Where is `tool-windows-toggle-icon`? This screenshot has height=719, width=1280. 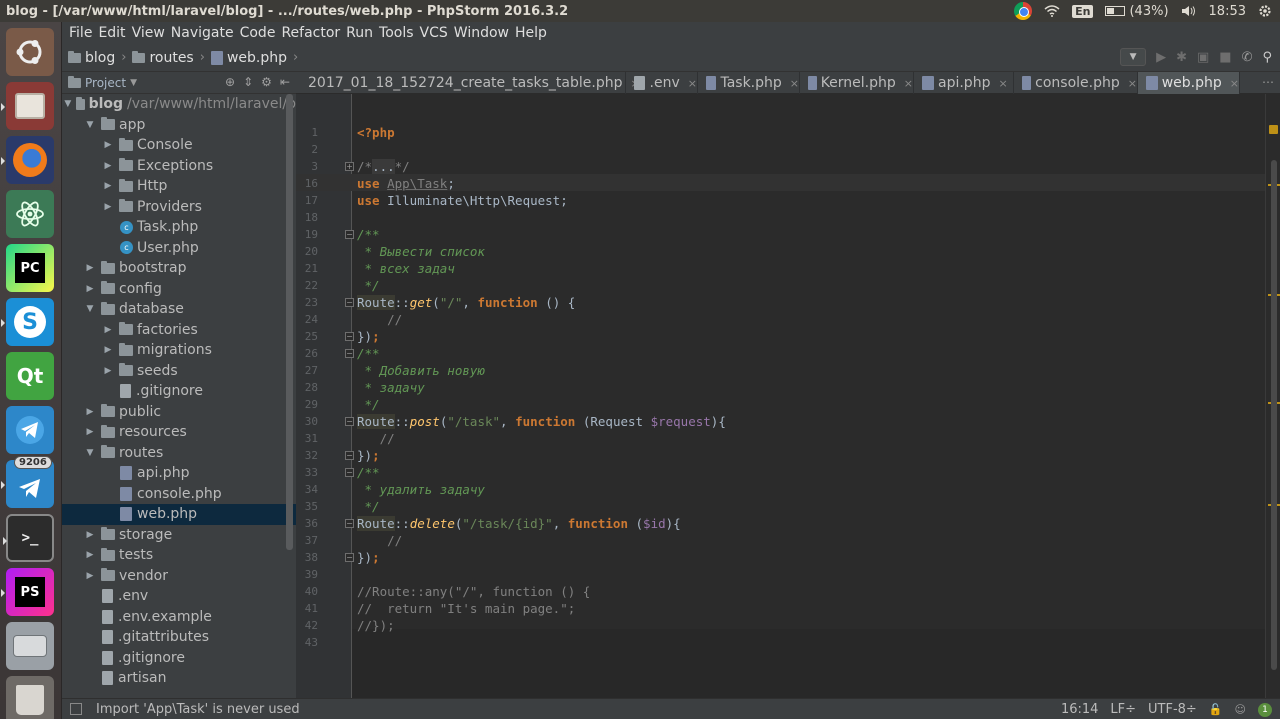
tool-windows-toggle-icon is located at coordinates (76, 709).